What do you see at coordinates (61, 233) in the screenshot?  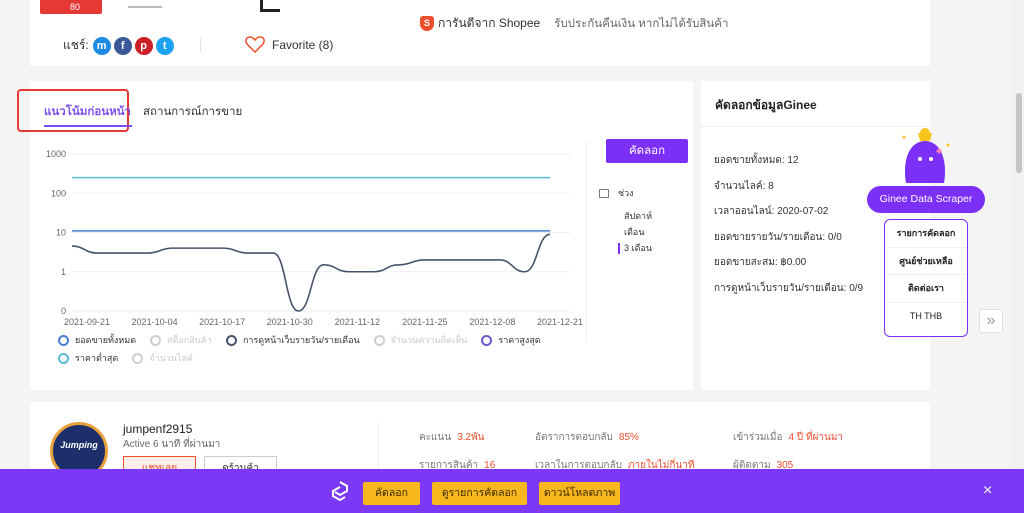 I see `y-tick-label: 10` at bounding box center [61, 233].